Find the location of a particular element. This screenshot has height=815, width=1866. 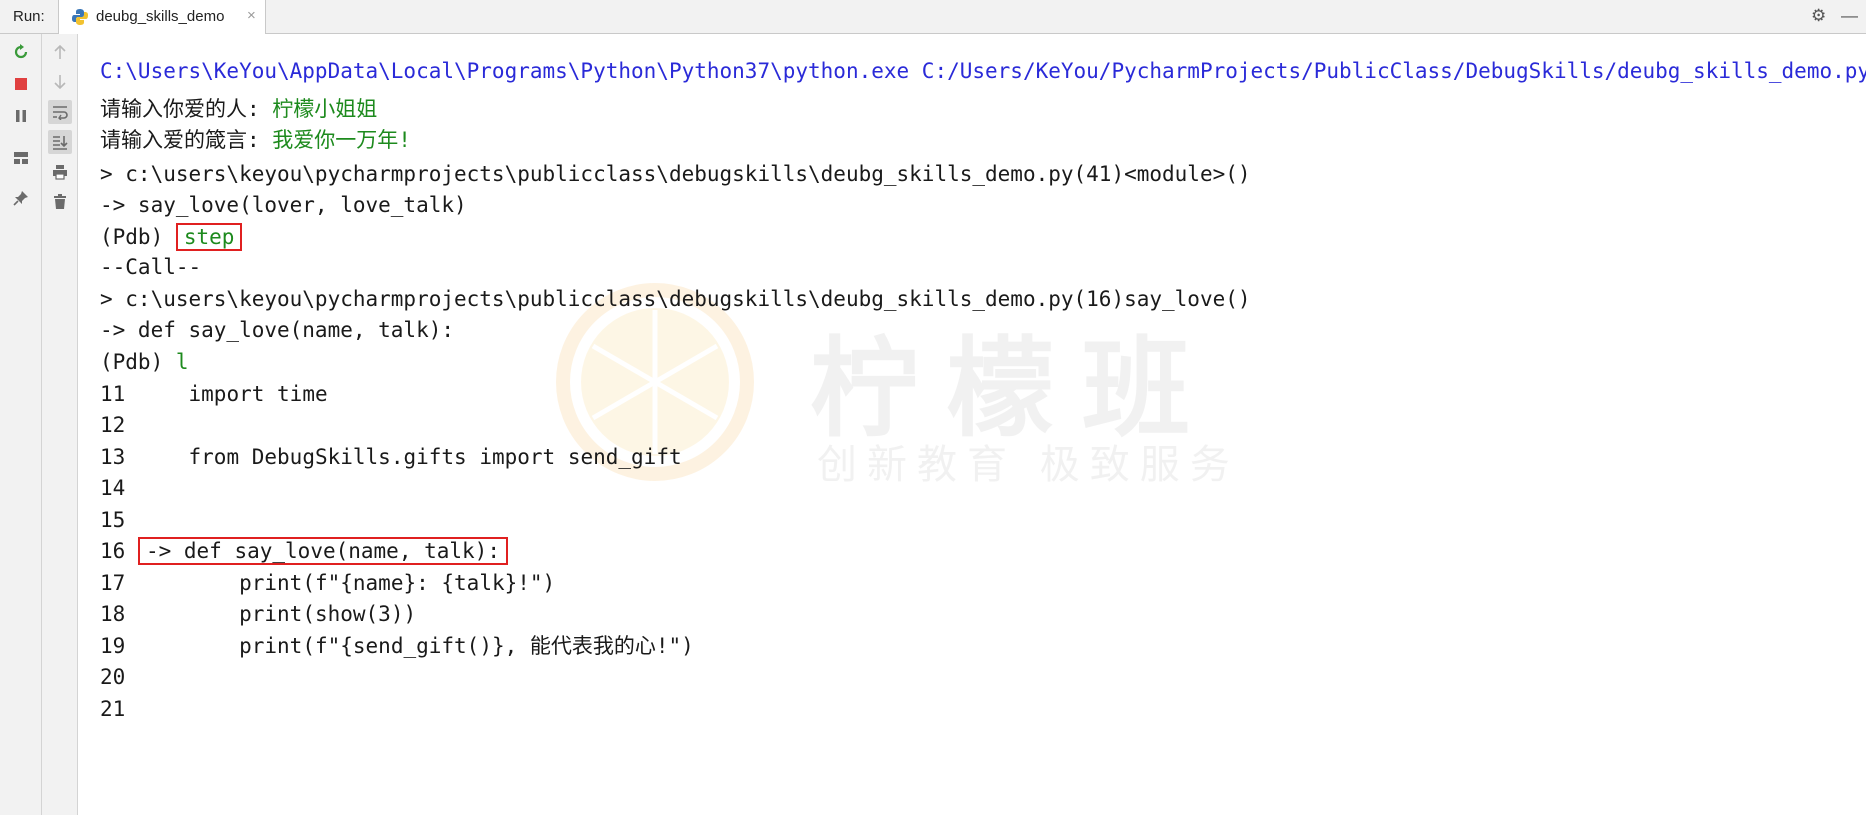

listing-line: 14 is located at coordinates (119, 488).